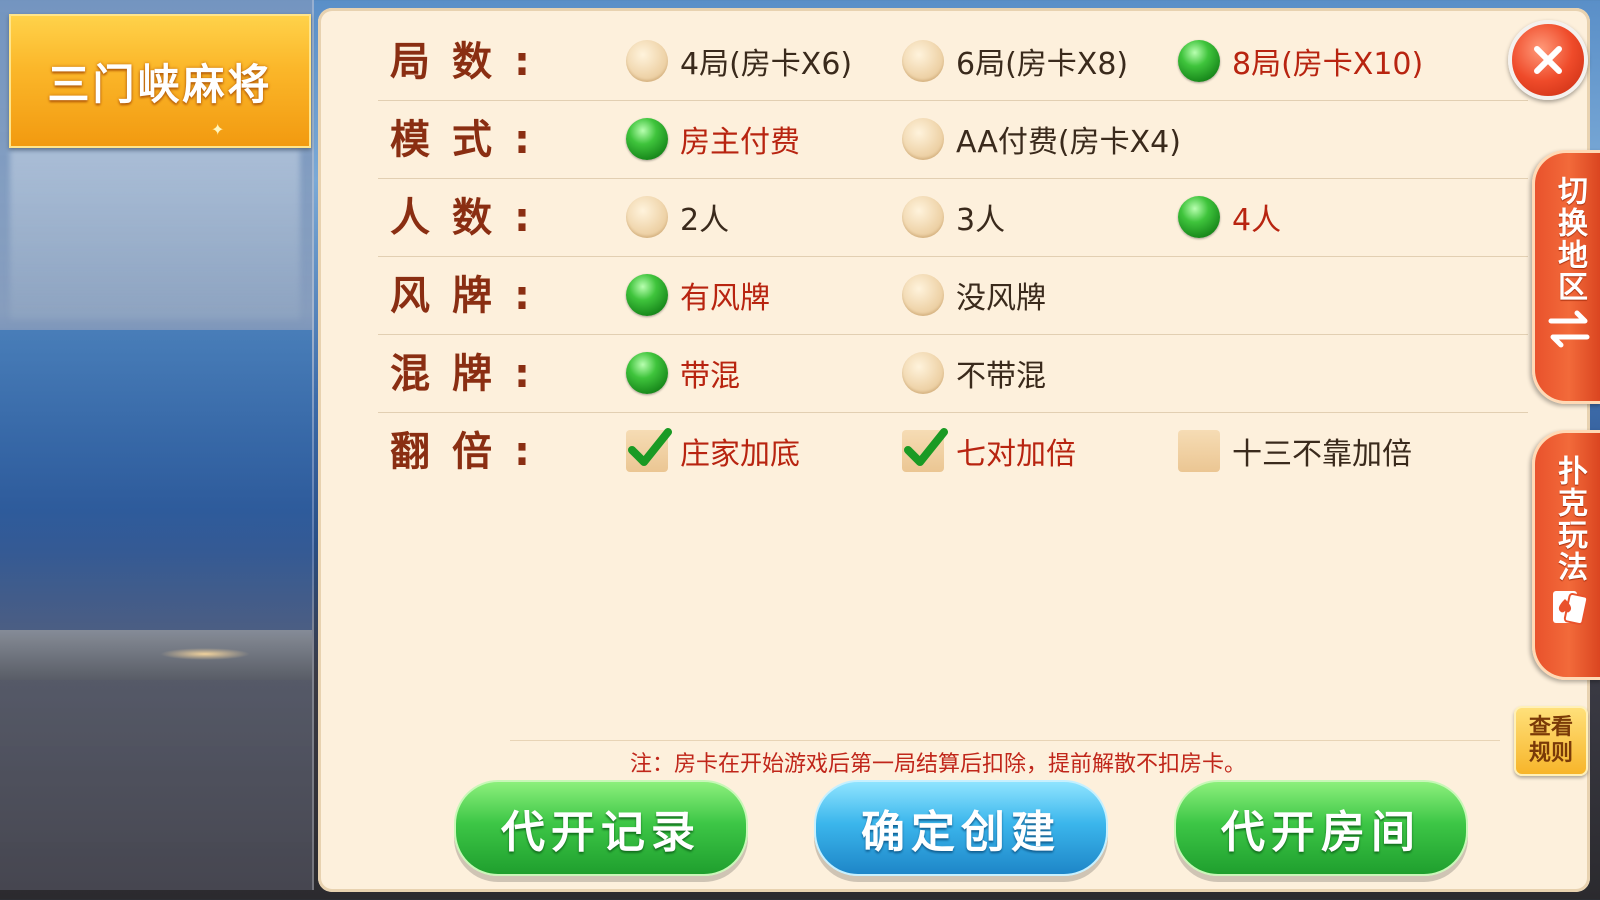 The width and height of the screenshot is (1600, 900). What do you see at coordinates (471, 140) in the screenshot?
I see `row-label: 模式:` at bounding box center [471, 140].